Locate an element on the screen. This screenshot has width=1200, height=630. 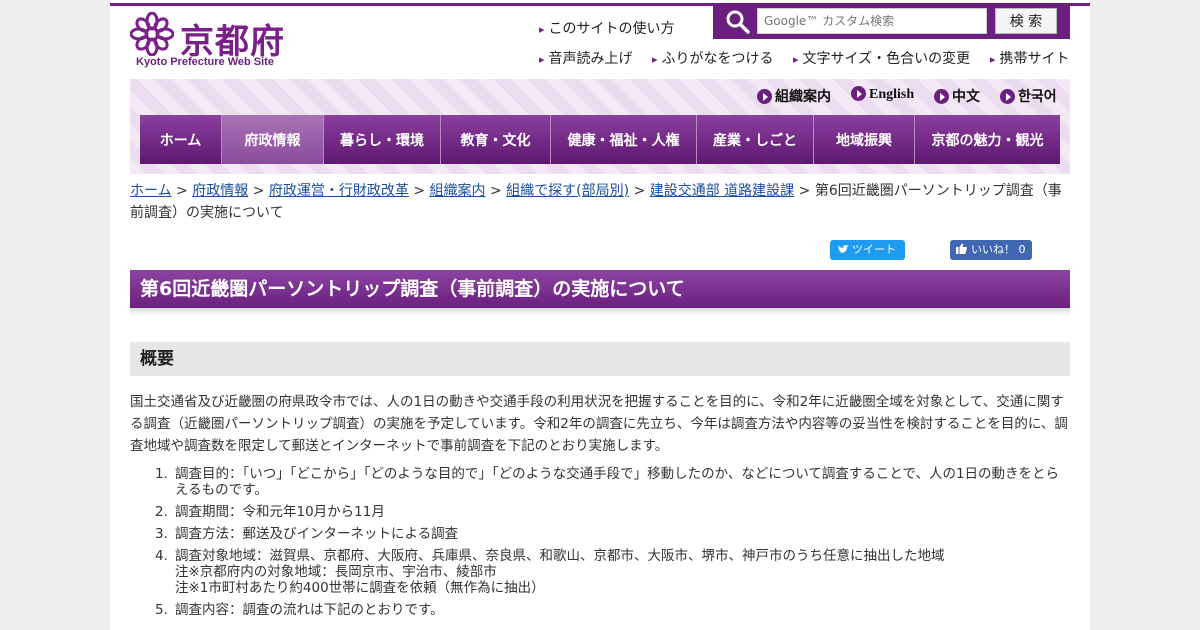
list-item: 3. 調査方法：郵送及びインターネットによる調査 is located at coordinates (612, 534).